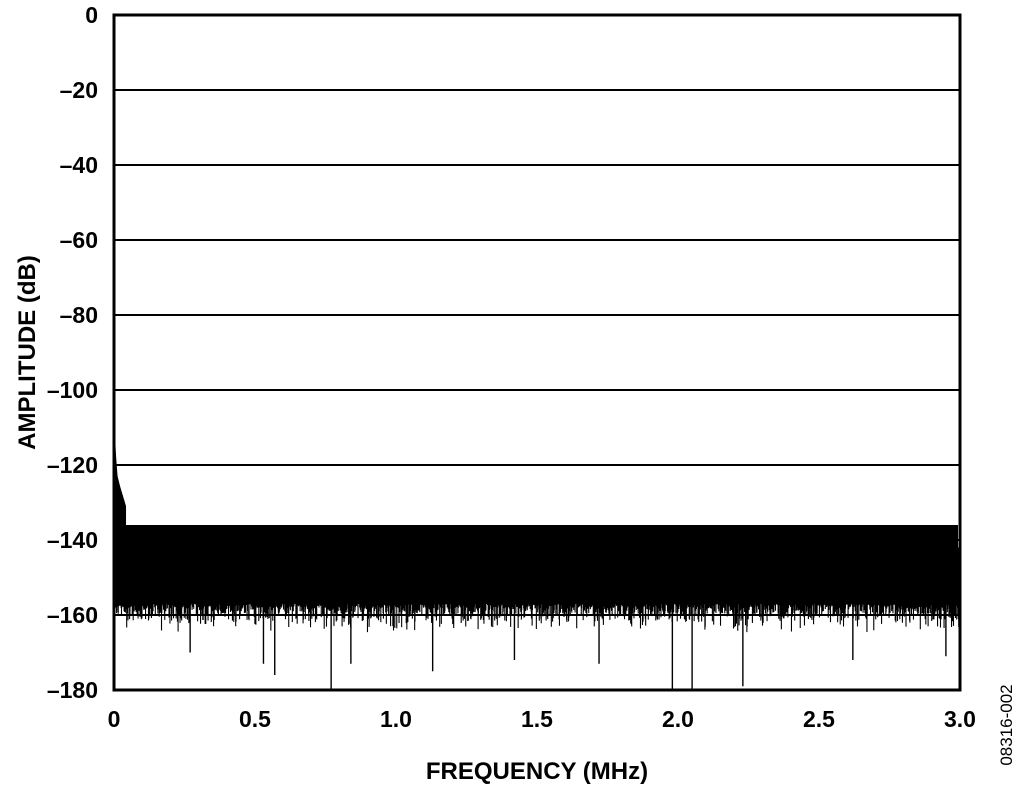 This screenshot has width=1024, height=791. What do you see at coordinates (72, 390) in the screenshot?
I see `y-tick-label: –100` at bounding box center [72, 390].